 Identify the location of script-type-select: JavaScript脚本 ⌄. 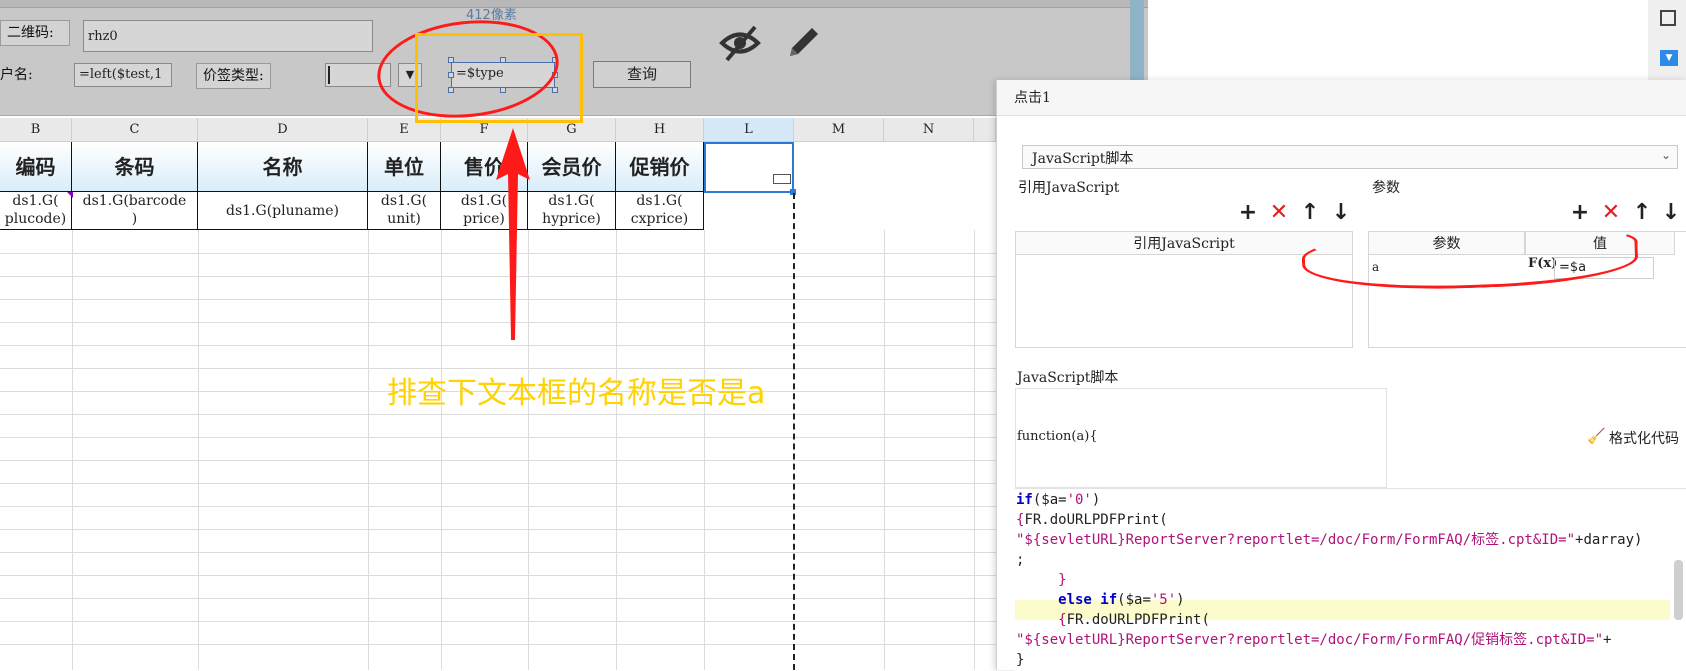
(1350, 157).